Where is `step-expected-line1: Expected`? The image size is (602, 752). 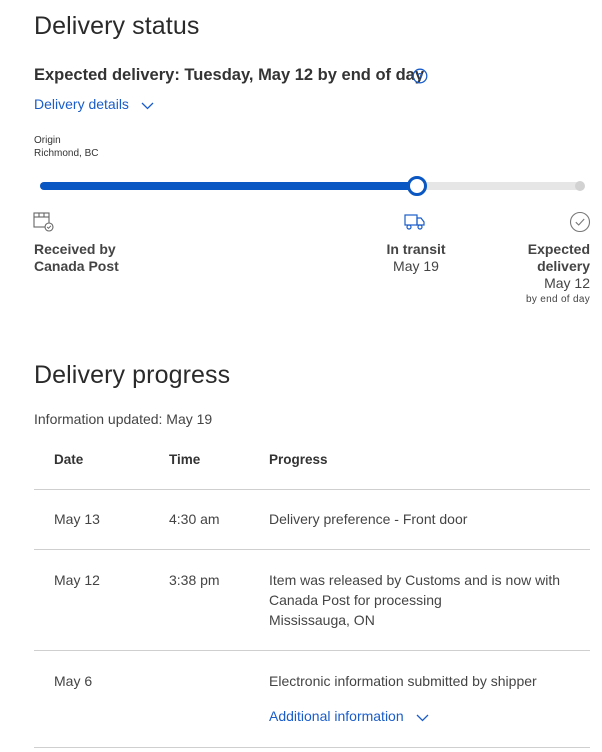 step-expected-line1: Expected is located at coordinates (558, 249).